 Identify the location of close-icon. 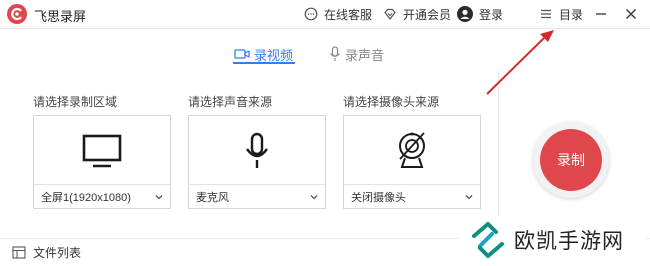
(631, 14).